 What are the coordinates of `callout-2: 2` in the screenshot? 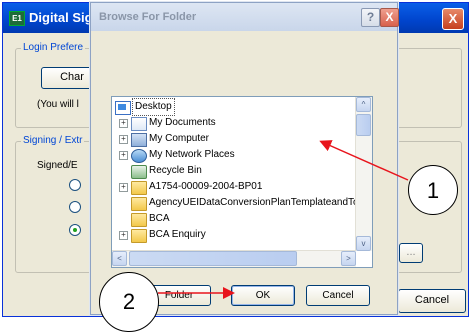 It's located at (129, 302).